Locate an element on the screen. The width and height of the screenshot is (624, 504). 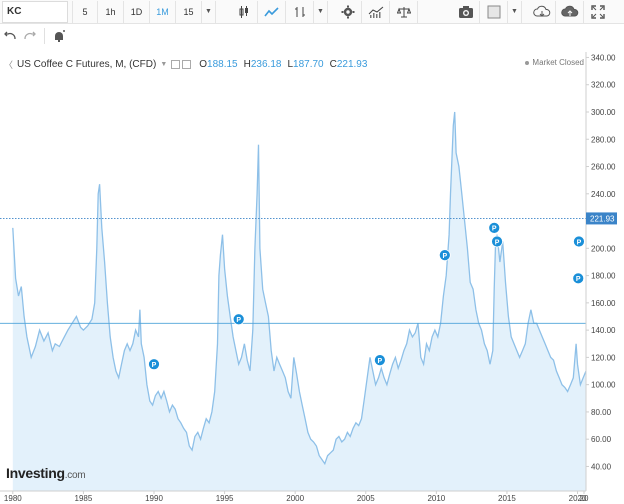
time-tick-label: 1995 is located at coordinates (225, 498).